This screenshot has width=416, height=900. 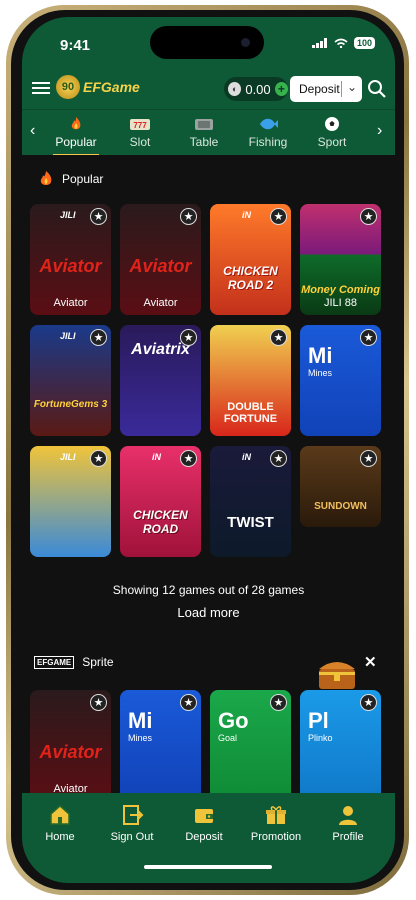 I want to click on tab-sport: Sport, so click(x=332, y=133).